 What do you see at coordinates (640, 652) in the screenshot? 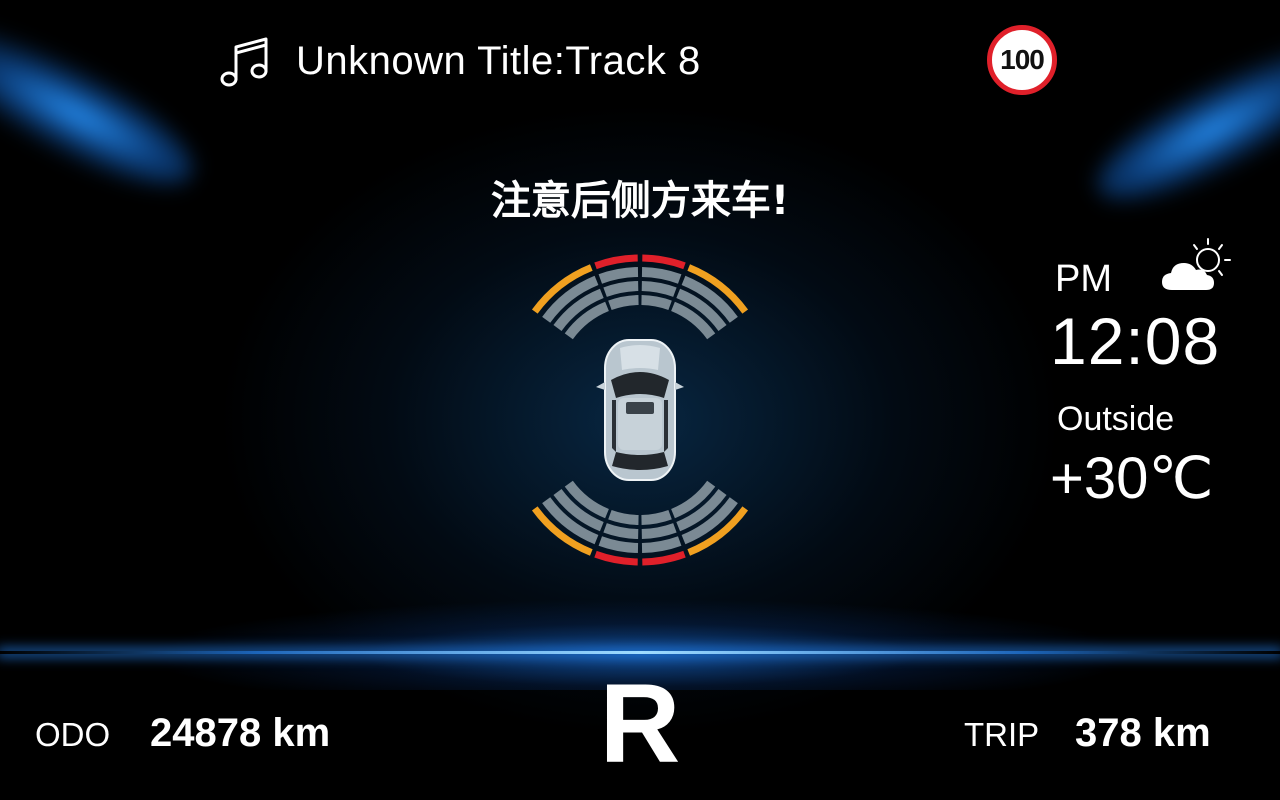
I see `horizon-line` at bounding box center [640, 652].